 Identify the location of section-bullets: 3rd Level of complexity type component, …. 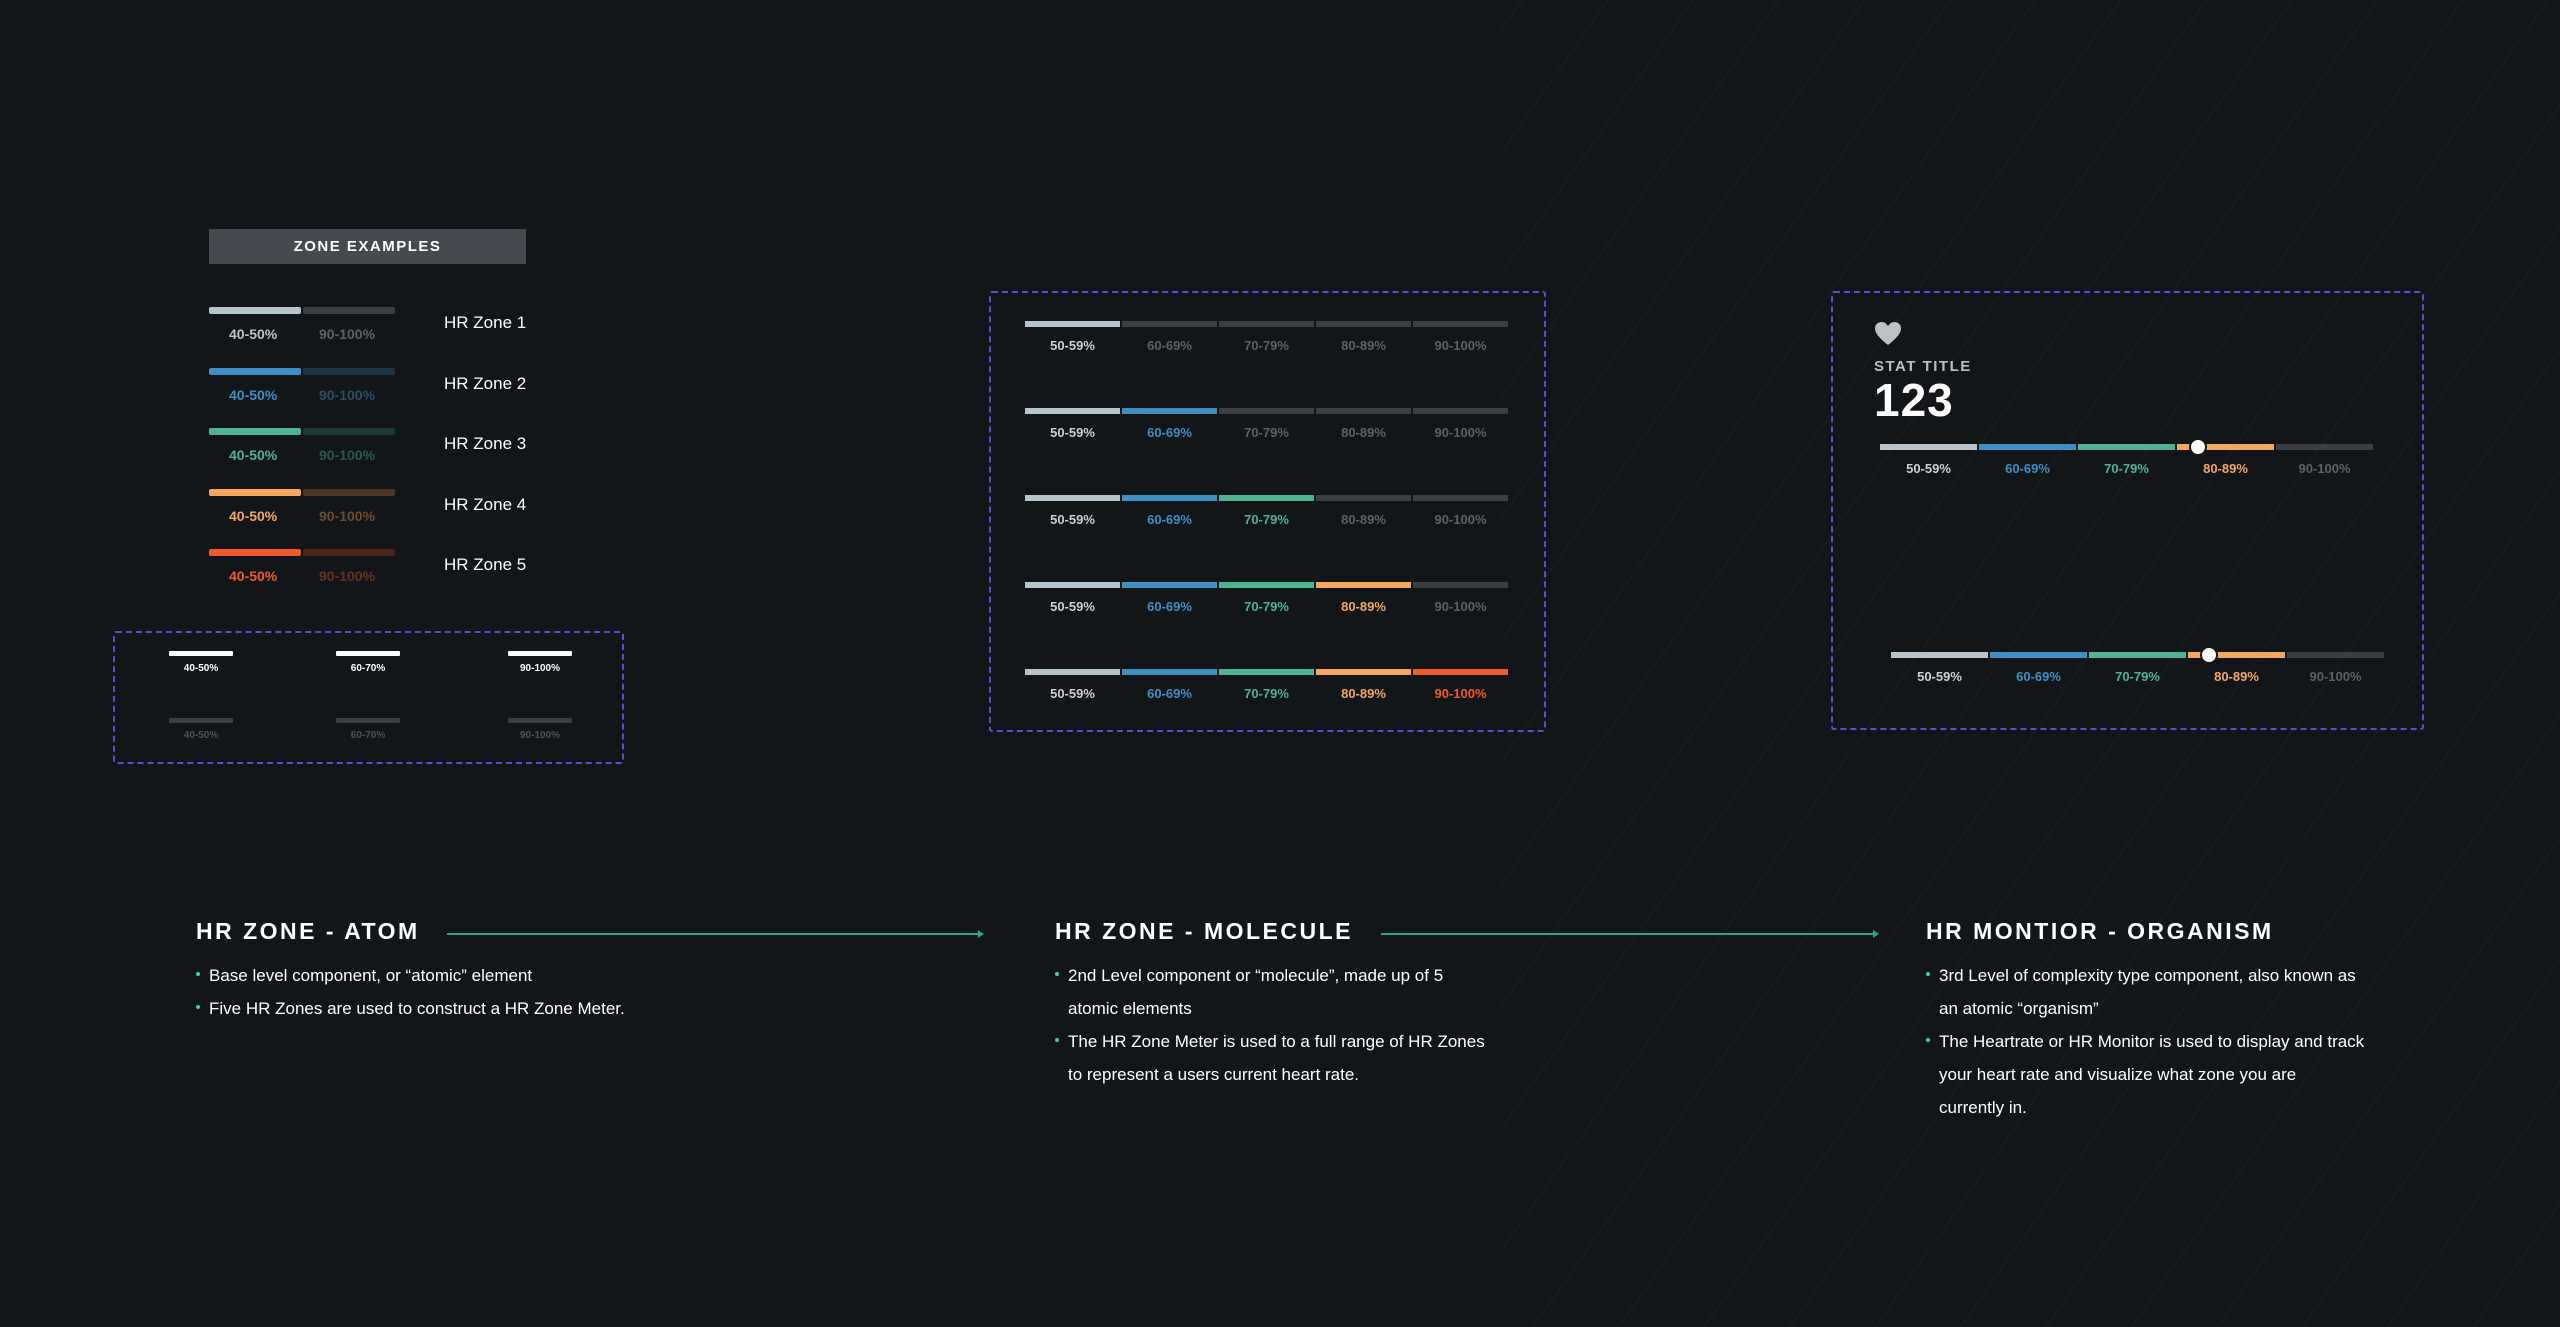
(2146, 1041).